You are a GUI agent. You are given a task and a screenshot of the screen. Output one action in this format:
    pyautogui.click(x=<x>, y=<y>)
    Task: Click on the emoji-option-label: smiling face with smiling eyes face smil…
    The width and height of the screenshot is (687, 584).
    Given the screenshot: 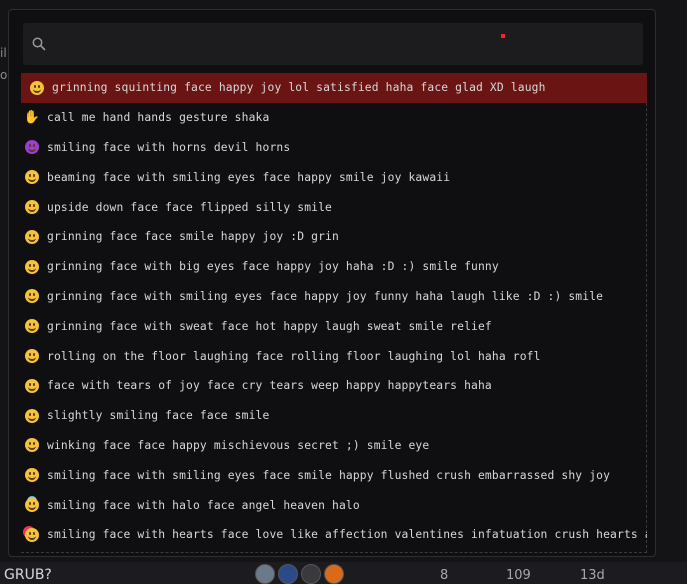 What is the action you would take?
    pyautogui.click(x=329, y=475)
    